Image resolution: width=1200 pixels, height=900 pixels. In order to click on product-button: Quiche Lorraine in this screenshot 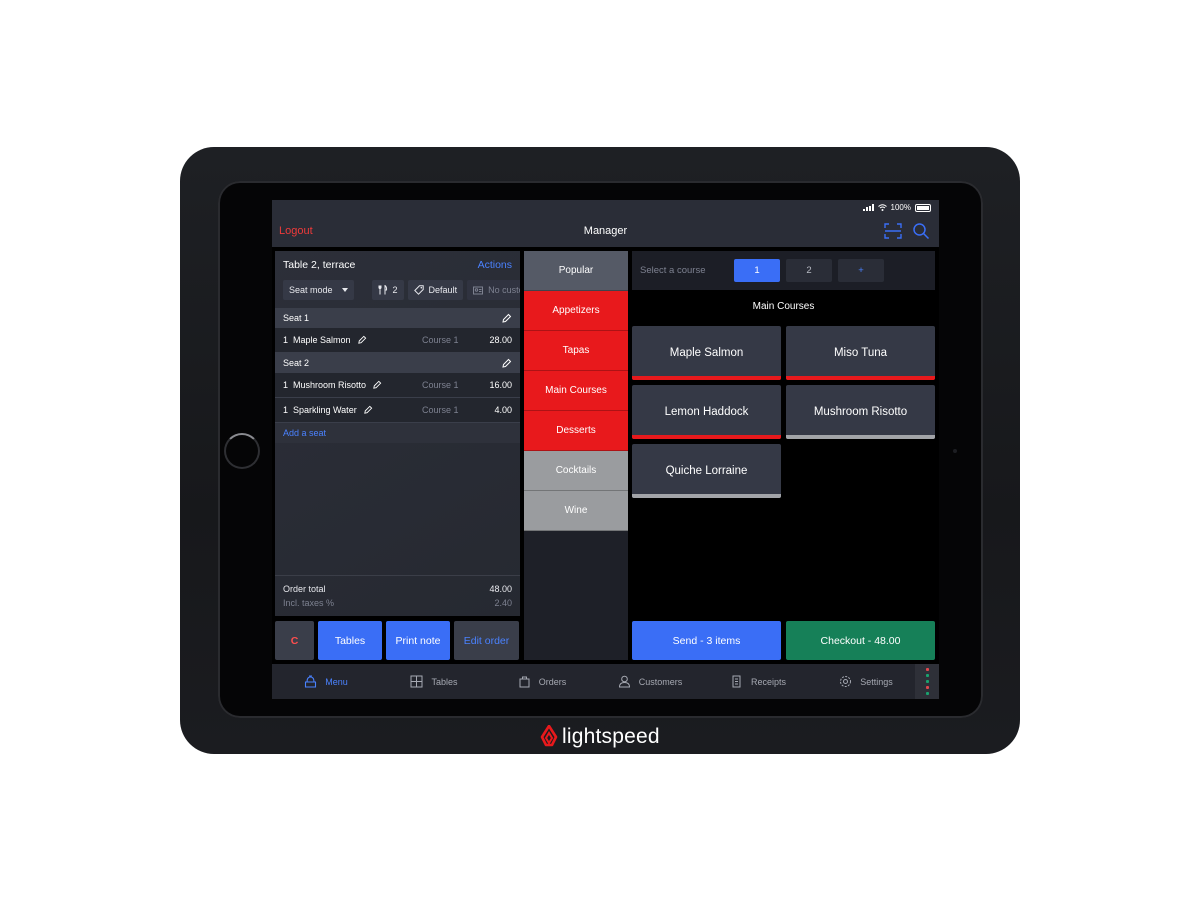, I will do `click(706, 471)`.